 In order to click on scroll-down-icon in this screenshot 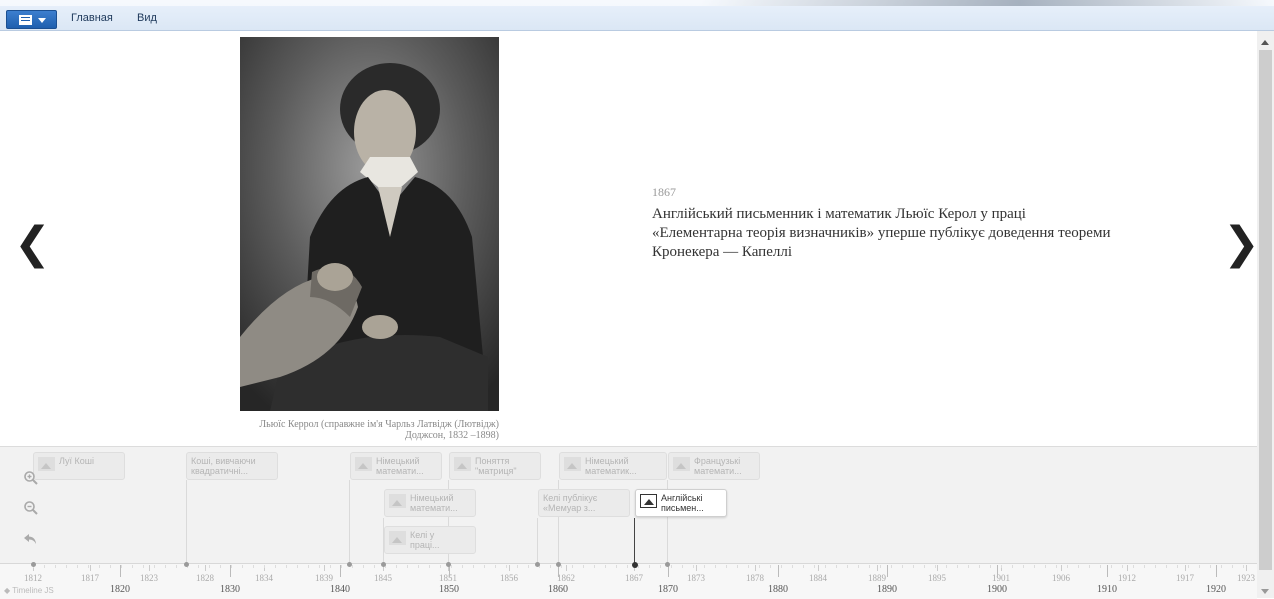, I will do `click(1265, 591)`.